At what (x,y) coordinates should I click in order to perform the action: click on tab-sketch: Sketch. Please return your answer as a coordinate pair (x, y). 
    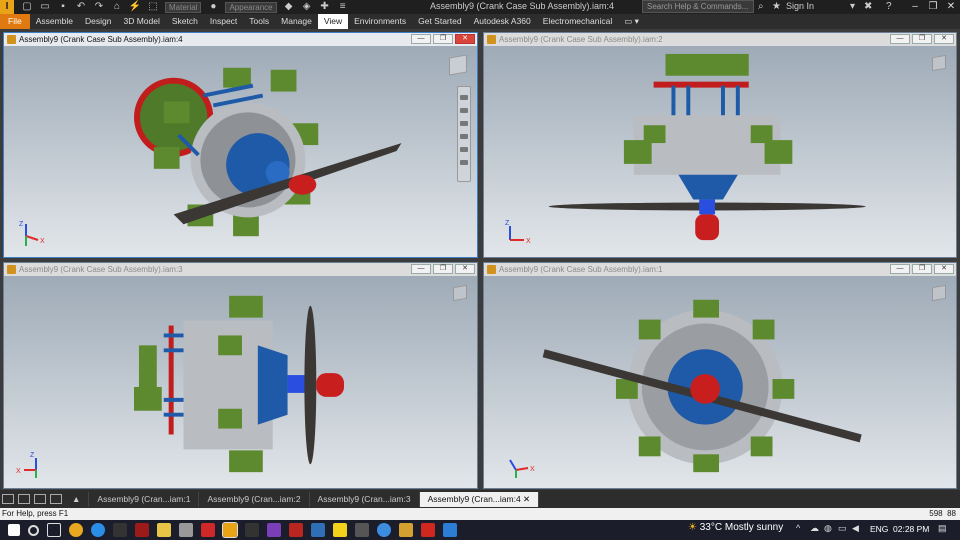
    Looking at the image, I should click on (185, 21).